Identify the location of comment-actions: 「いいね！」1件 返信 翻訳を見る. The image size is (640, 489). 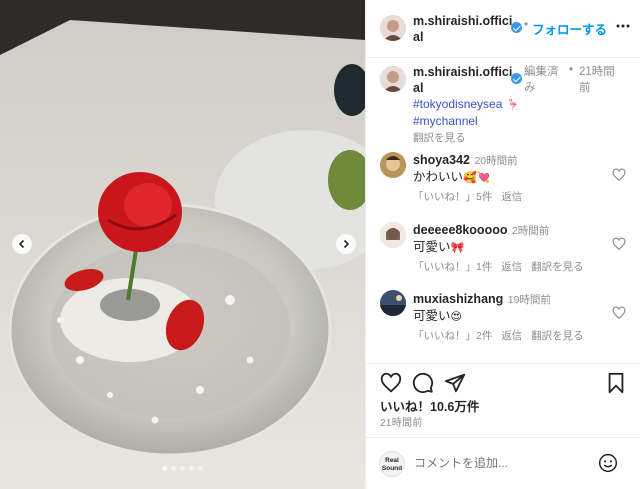
(498, 266).